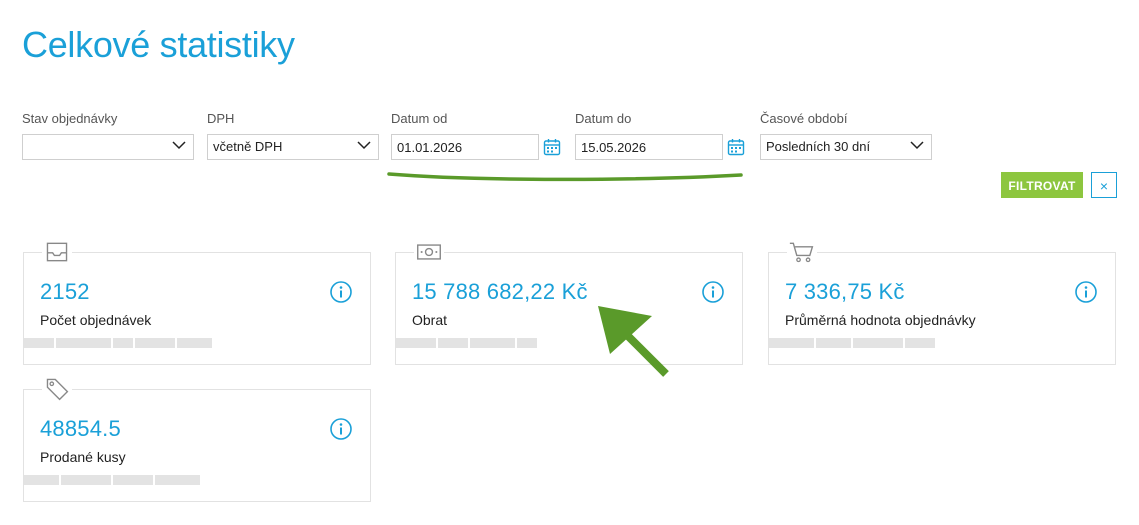 The width and height of the screenshot is (1139, 525). Describe the element at coordinates (818, 146) in the screenshot. I see `period-value: Posledních 30 dní` at that location.